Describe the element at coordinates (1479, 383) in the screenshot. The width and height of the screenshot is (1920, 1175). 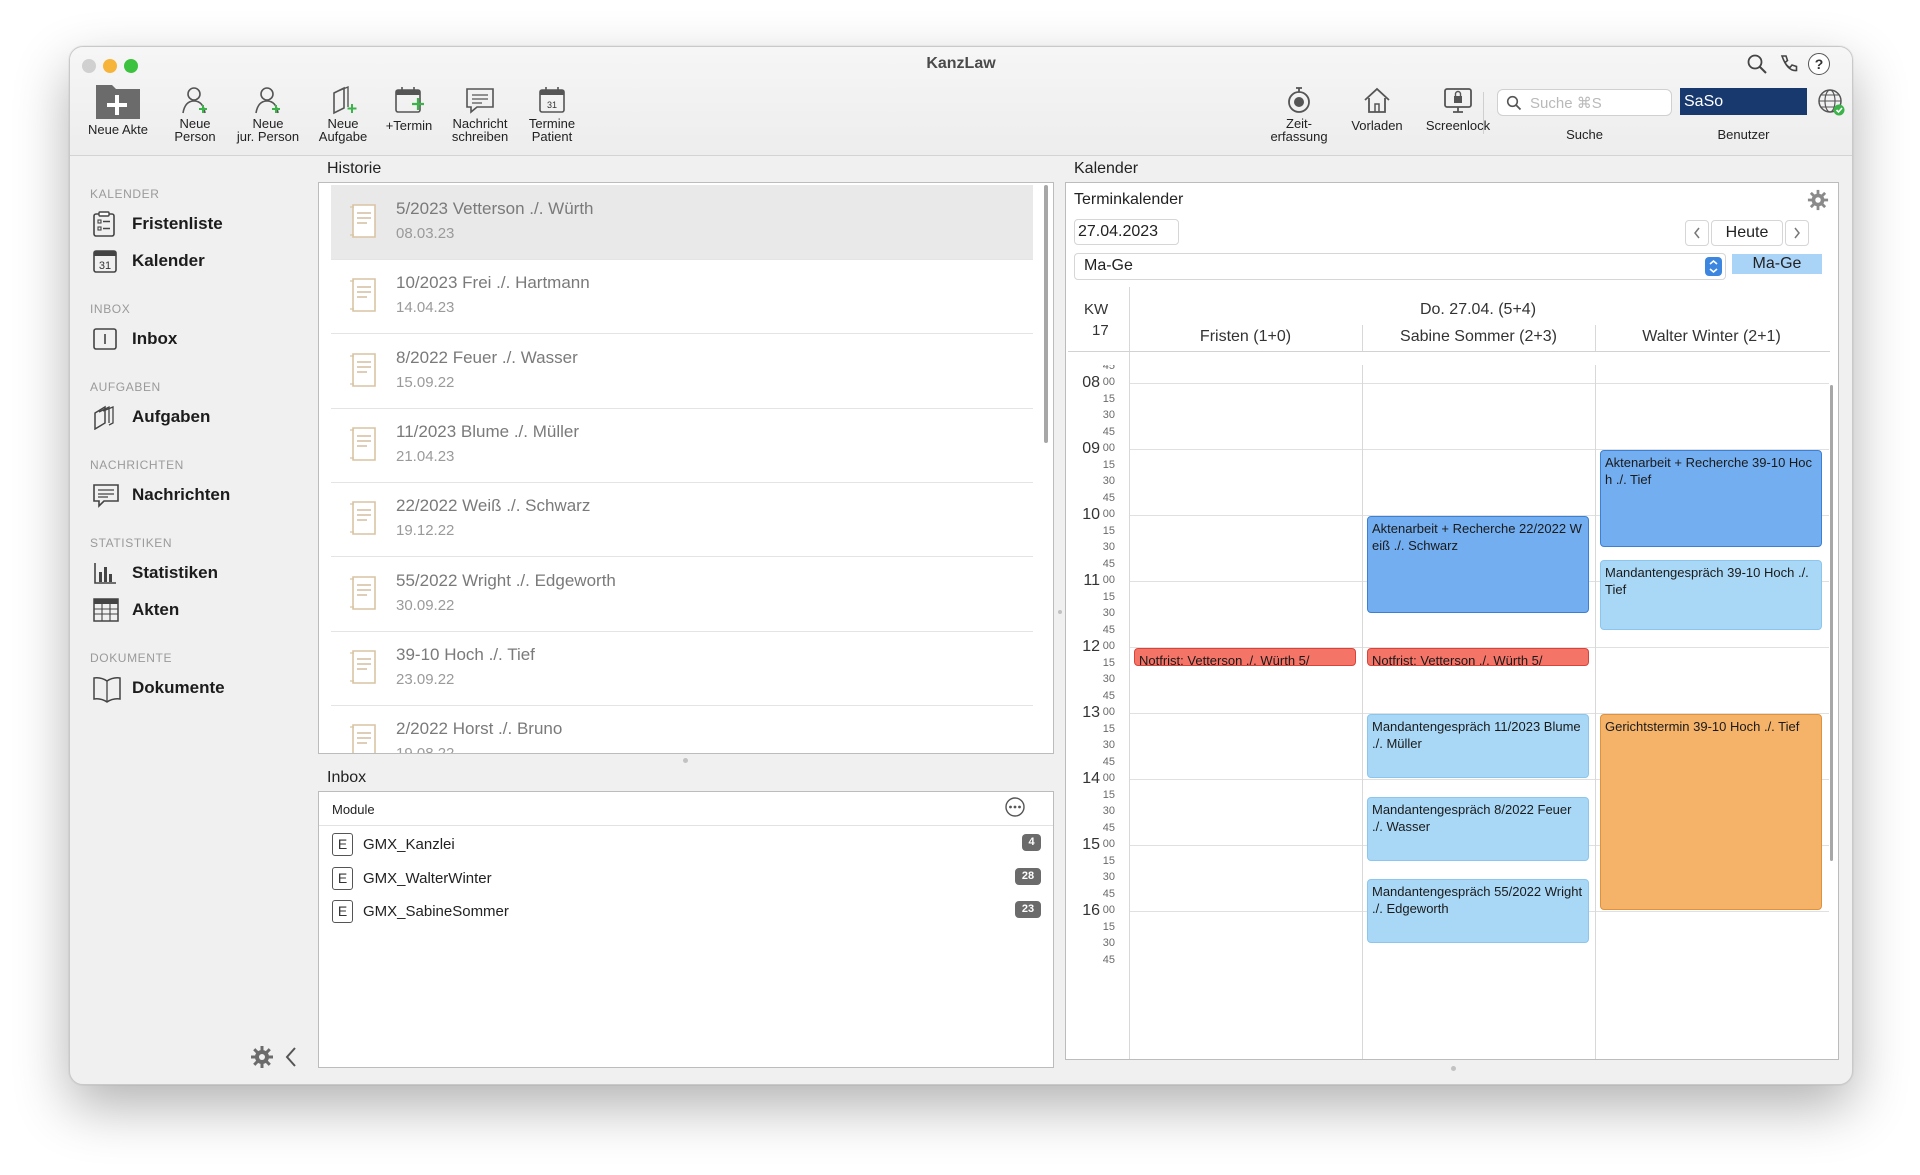
I see `hour-gridline` at that location.